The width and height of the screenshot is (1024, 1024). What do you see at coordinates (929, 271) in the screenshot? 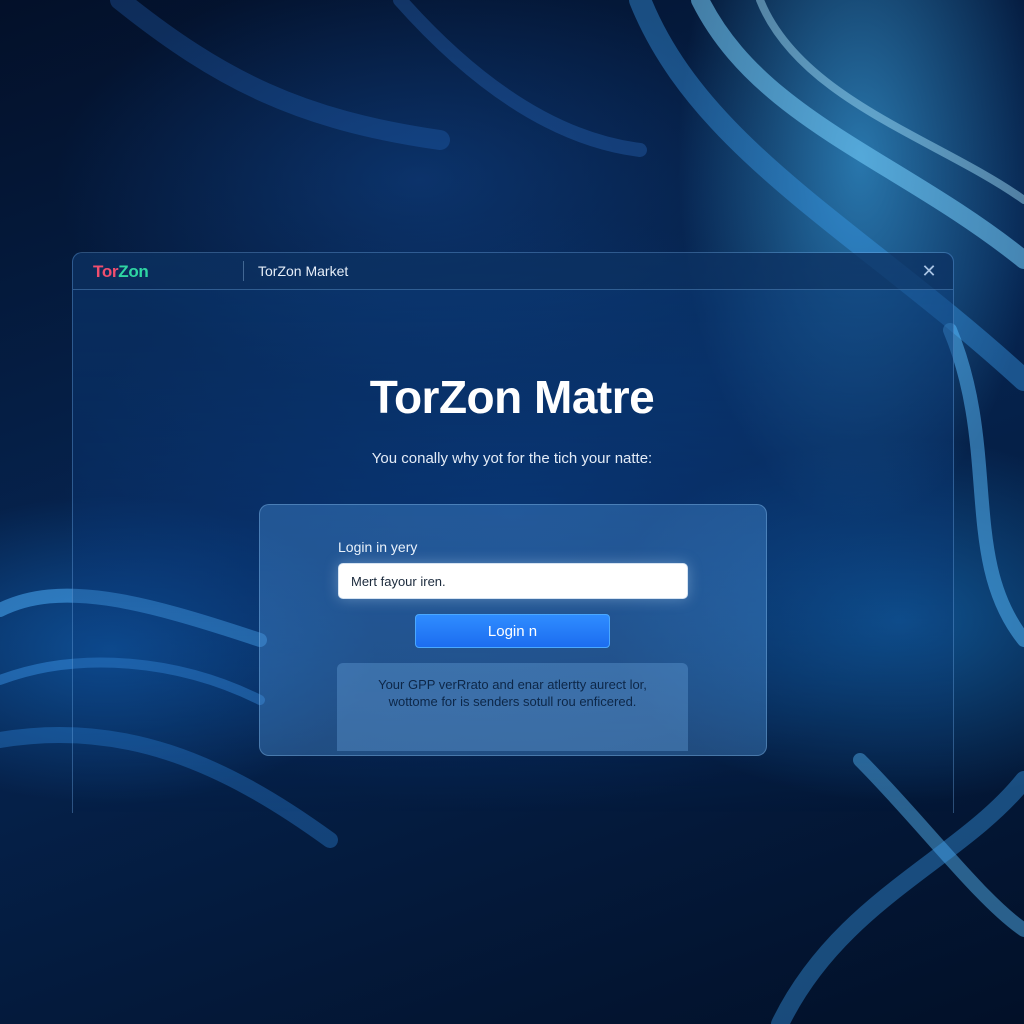
I see `close-icon: ✕` at bounding box center [929, 271].